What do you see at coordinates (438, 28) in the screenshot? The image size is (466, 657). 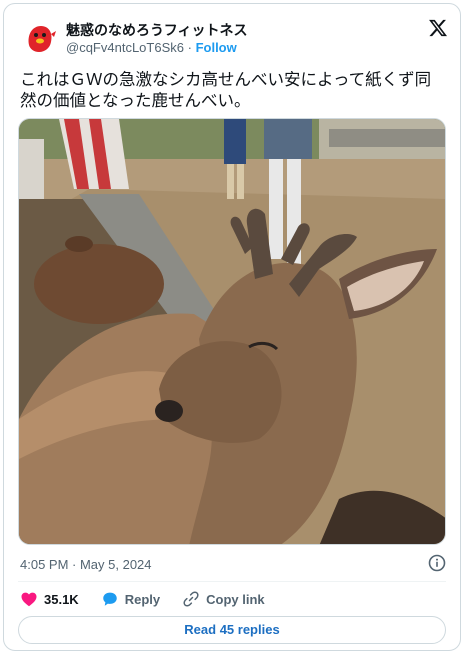 I see `x-logo-icon` at bounding box center [438, 28].